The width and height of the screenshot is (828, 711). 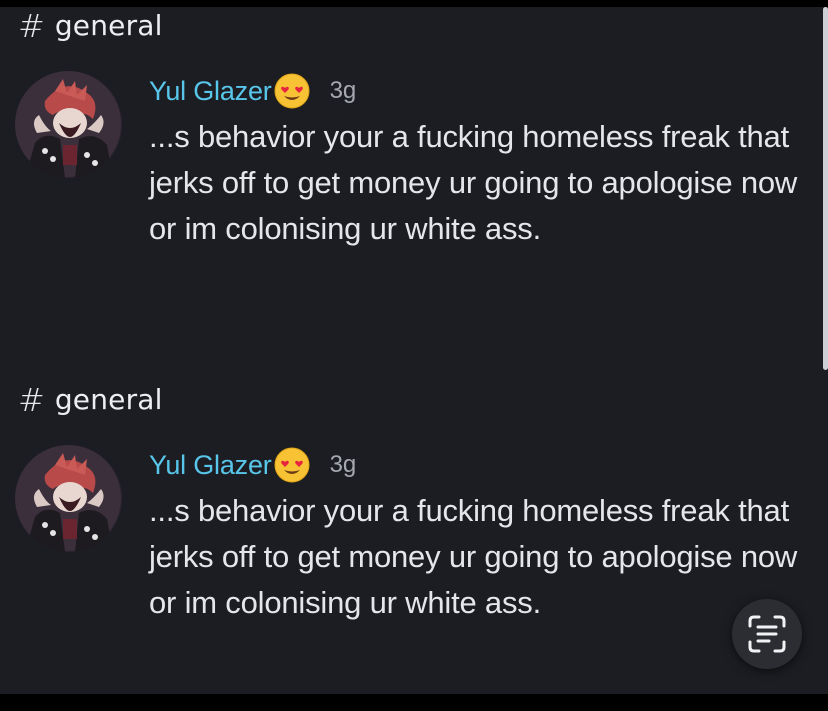 I want to click on text-scan-icon, so click(x=767, y=634).